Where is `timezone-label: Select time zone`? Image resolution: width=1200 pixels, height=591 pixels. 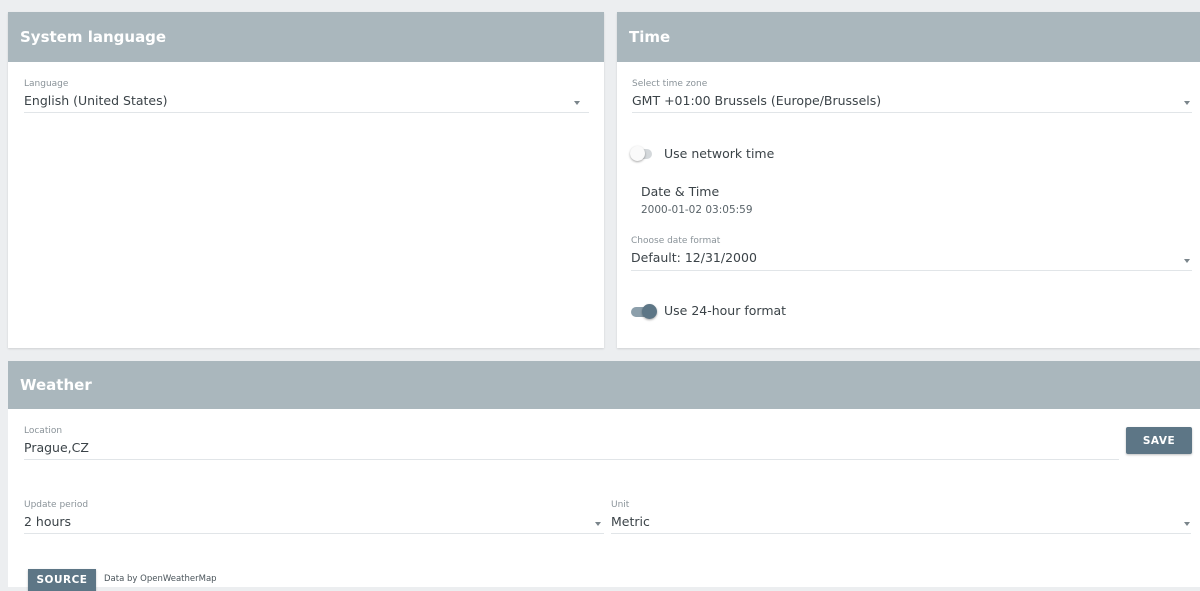
timezone-label: Select time zone is located at coordinates (670, 84).